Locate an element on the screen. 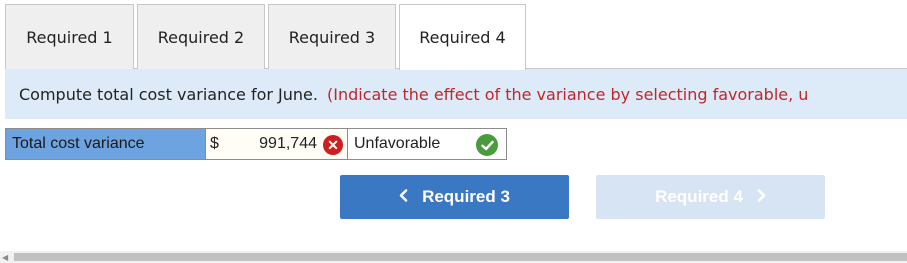  check-glyph is located at coordinates (487, 145).